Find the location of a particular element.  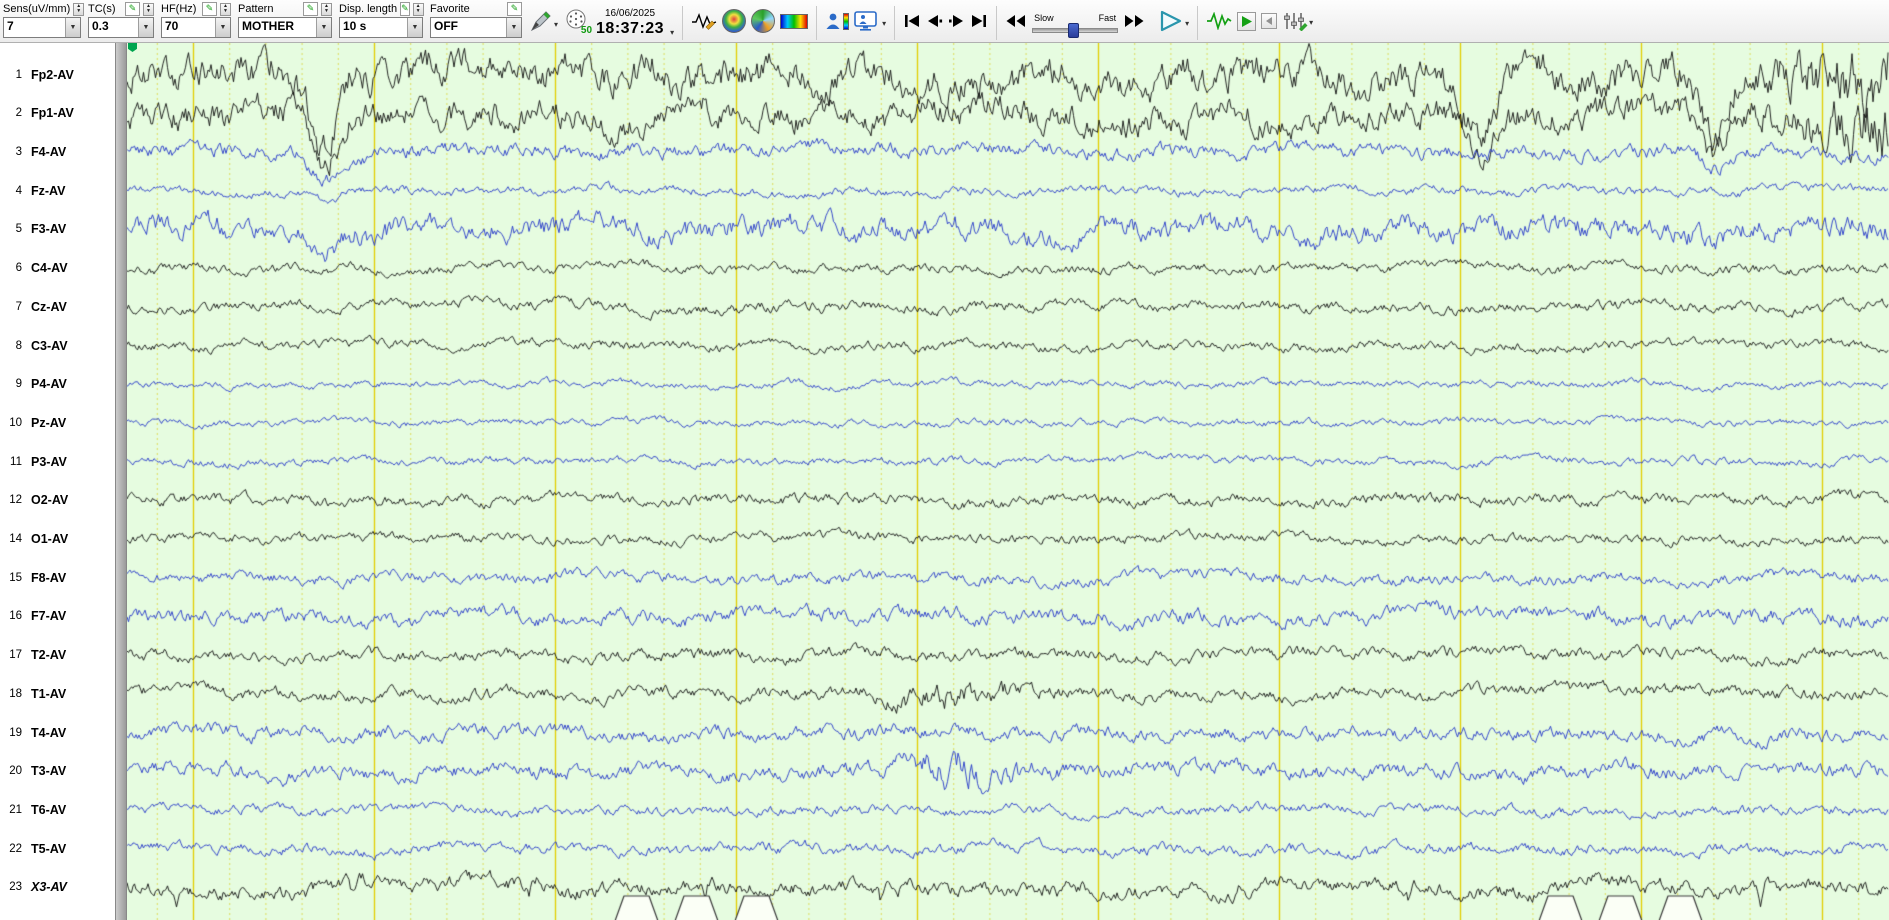

favorite-select: OFF ▼ is located at coordinates (476, 27).